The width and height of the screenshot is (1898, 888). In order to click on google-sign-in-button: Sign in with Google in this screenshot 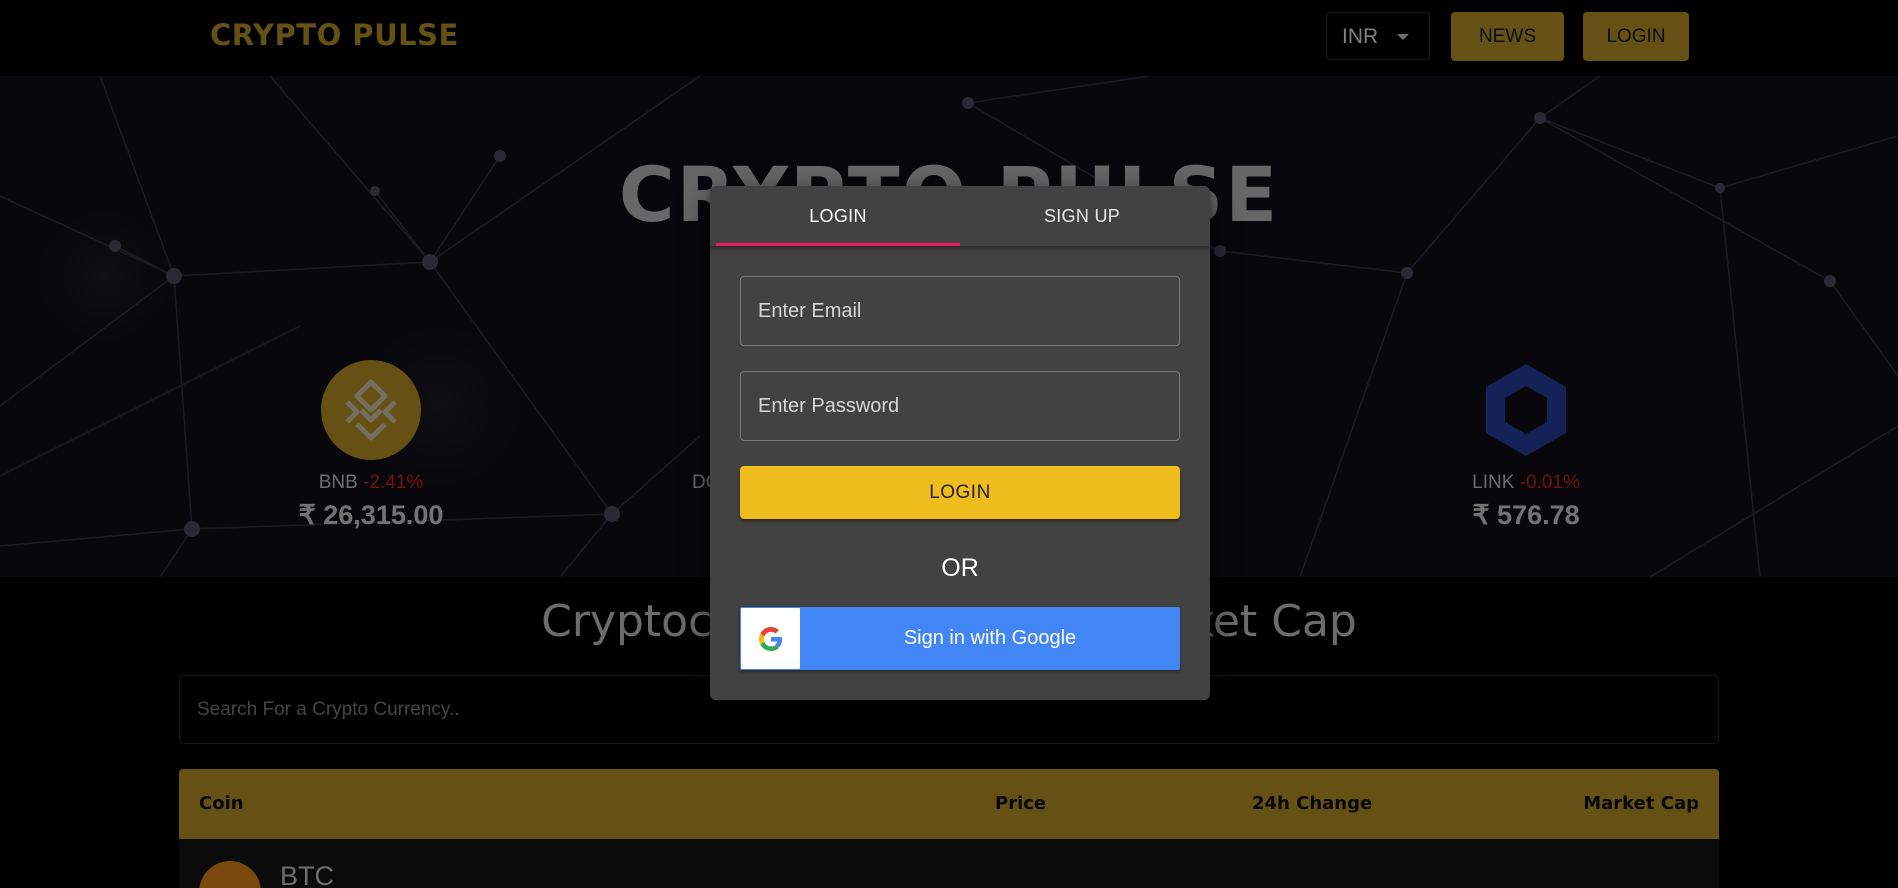, I will do `click(960, 638)`.